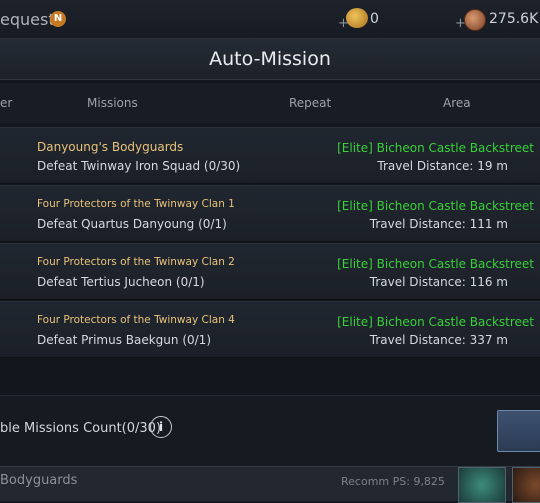  What do you see at coordinates (39, 480) in the screenshot?
I see `quest-tracker-title: Bodyguards` at bounding box center [39, 480].